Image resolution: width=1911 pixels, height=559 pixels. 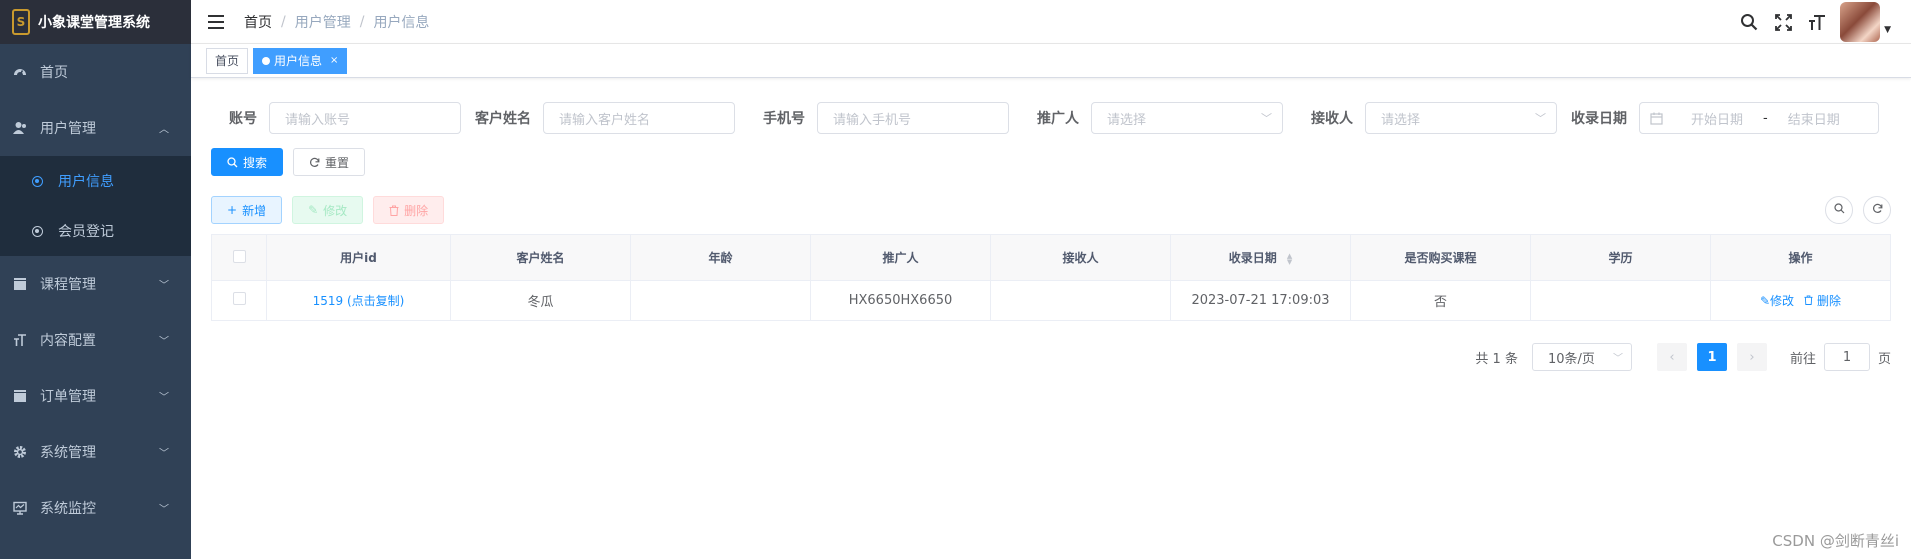 What do you see at coordinates (1717, 118) in the screenshot?
I see `start-date-input: 开始日期` at bounding box center [1717, 118].